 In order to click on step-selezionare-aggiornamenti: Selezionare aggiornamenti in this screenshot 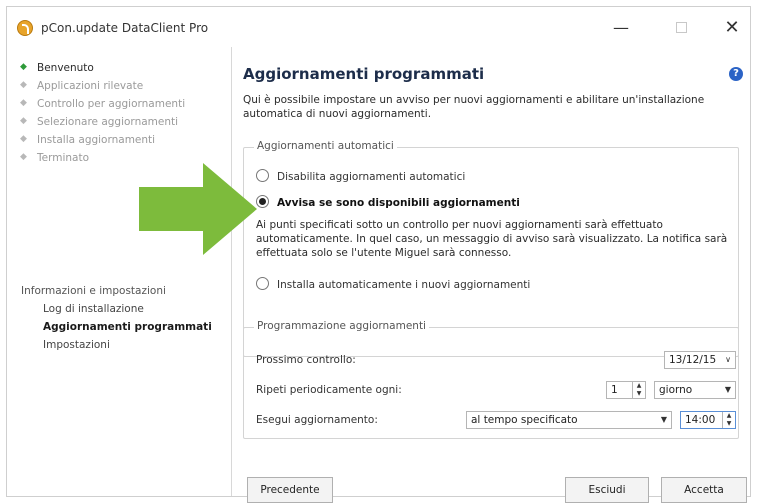, I will do `click(99, 121)`.